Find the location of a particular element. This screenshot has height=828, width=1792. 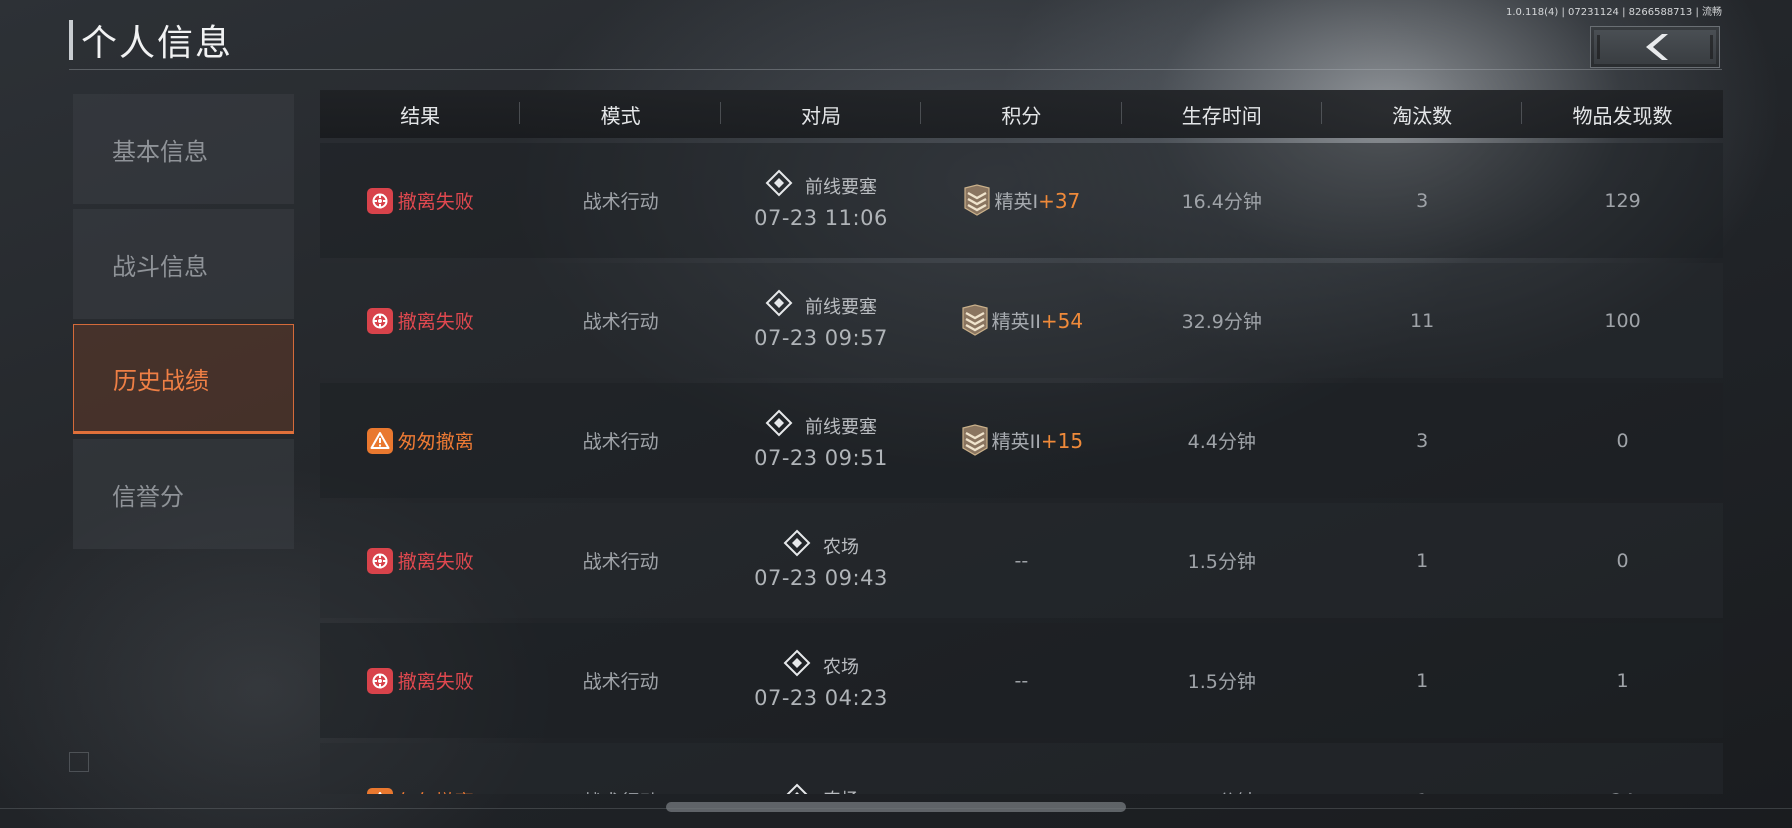

match-cell: 前线要塞 07-23 11:06 is located at coordinates (821, 200).